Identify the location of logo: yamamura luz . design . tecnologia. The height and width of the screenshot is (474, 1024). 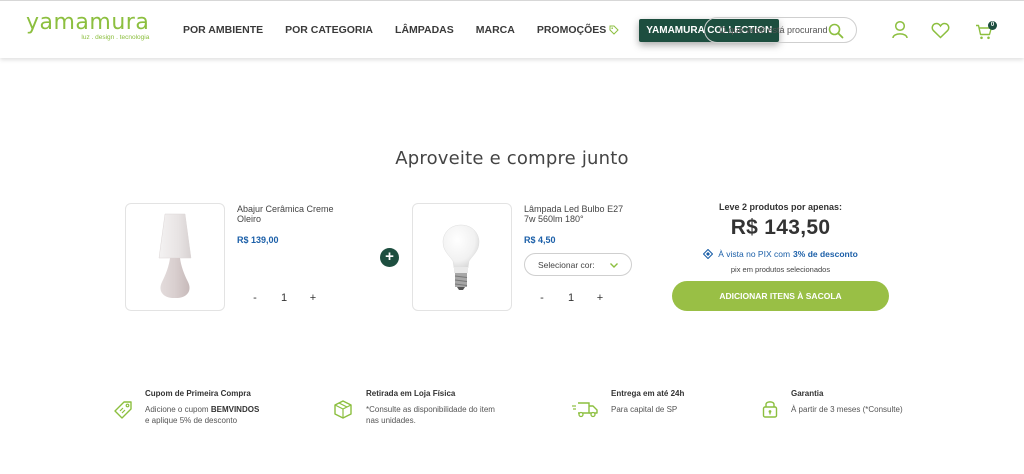
(88, 26).